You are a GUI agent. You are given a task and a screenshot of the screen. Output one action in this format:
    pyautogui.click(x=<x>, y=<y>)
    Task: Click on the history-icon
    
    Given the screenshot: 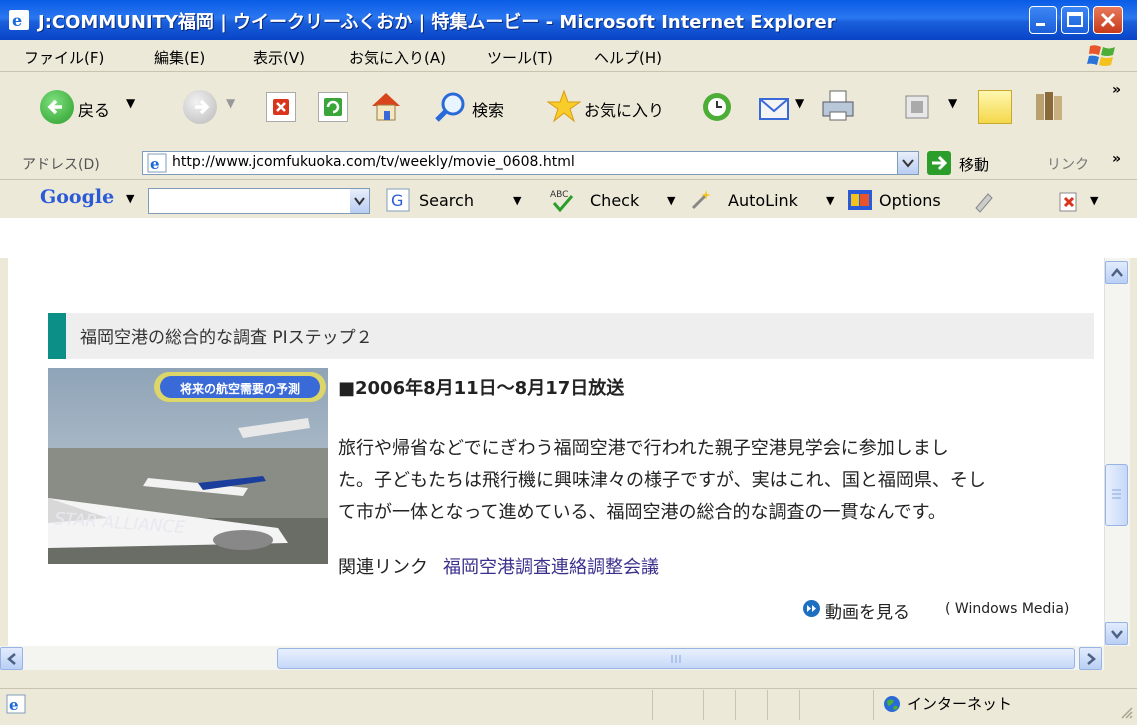 What is the action you would take?
    pyautogui.click(x=717, y=107)
    